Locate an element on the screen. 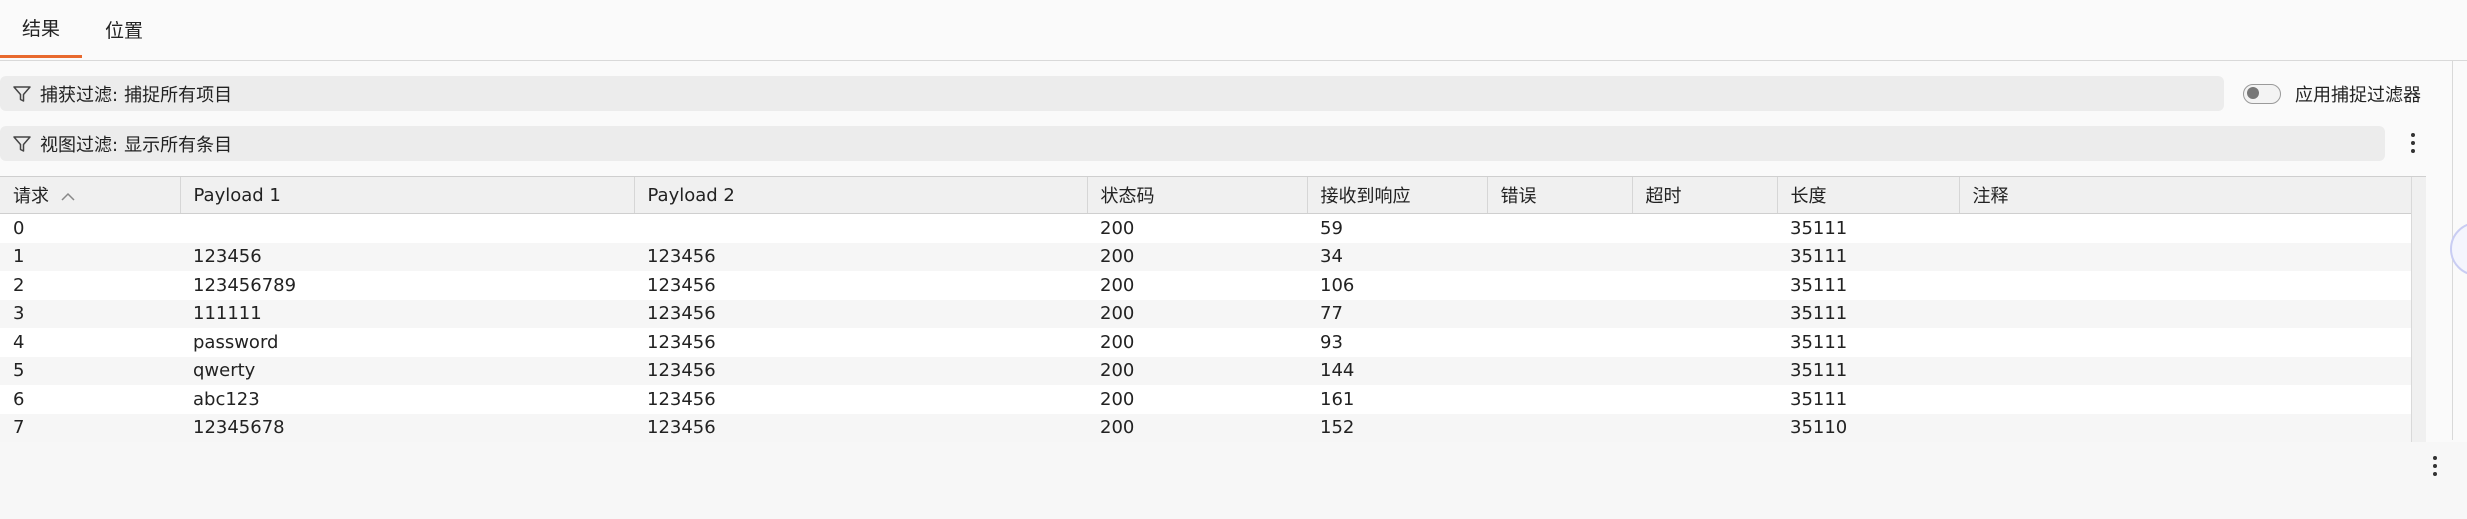 The image size is (2467, 519). column-header-payload-2: Payload 2 is located at coordinates (861, 195).